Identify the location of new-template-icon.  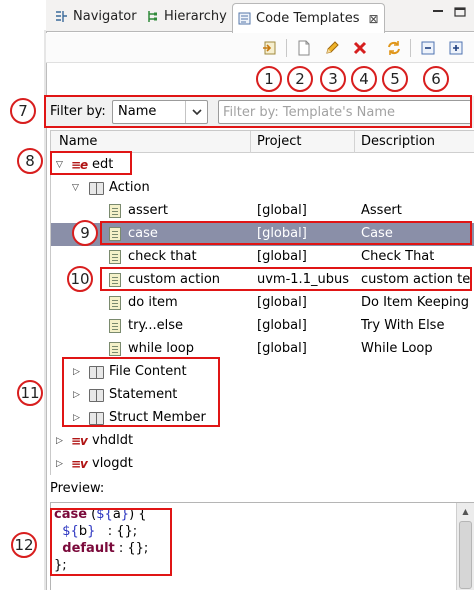
(304, 48).